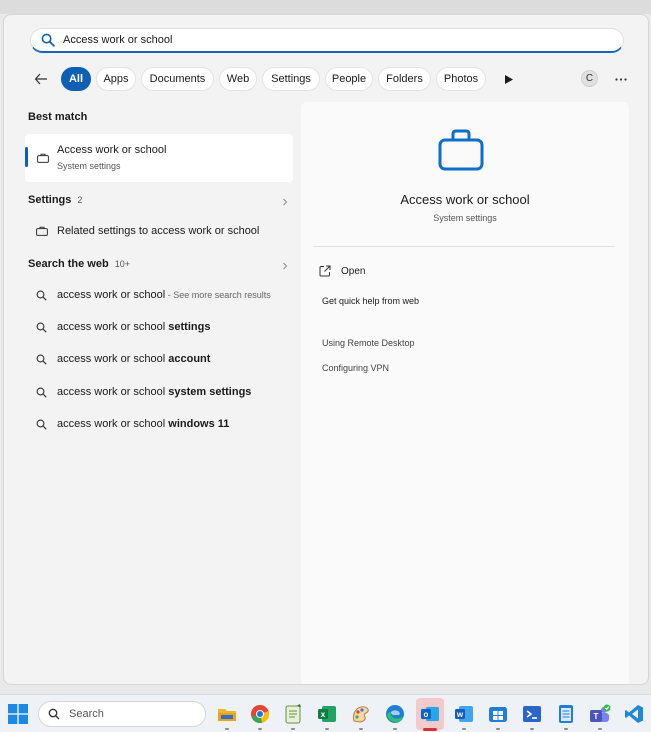  I want to click on desktop-background, so click(325, 7).